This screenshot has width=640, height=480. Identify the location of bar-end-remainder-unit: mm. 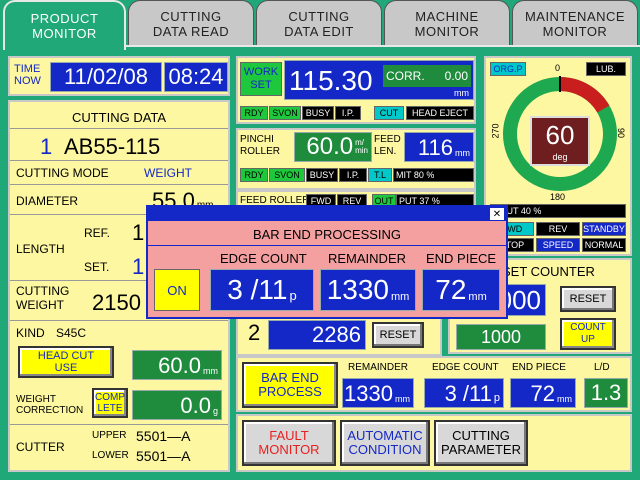
(402, 399).